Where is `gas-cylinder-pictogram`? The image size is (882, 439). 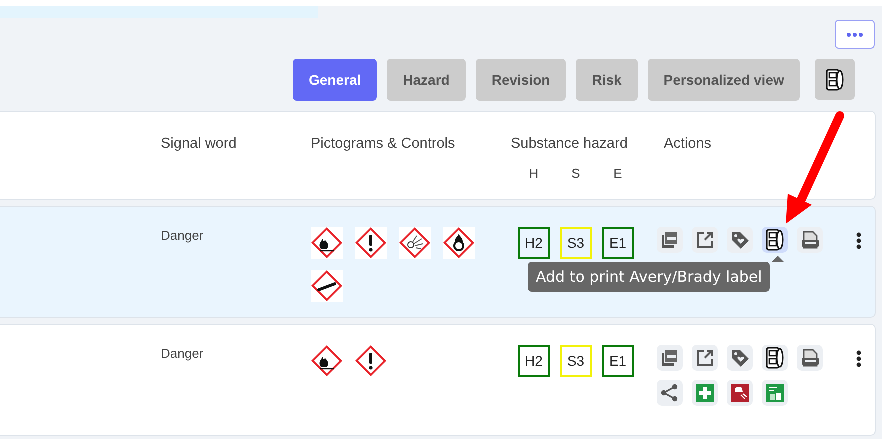
gas-cylinder-pictogram is located at coordinates (327, 286).